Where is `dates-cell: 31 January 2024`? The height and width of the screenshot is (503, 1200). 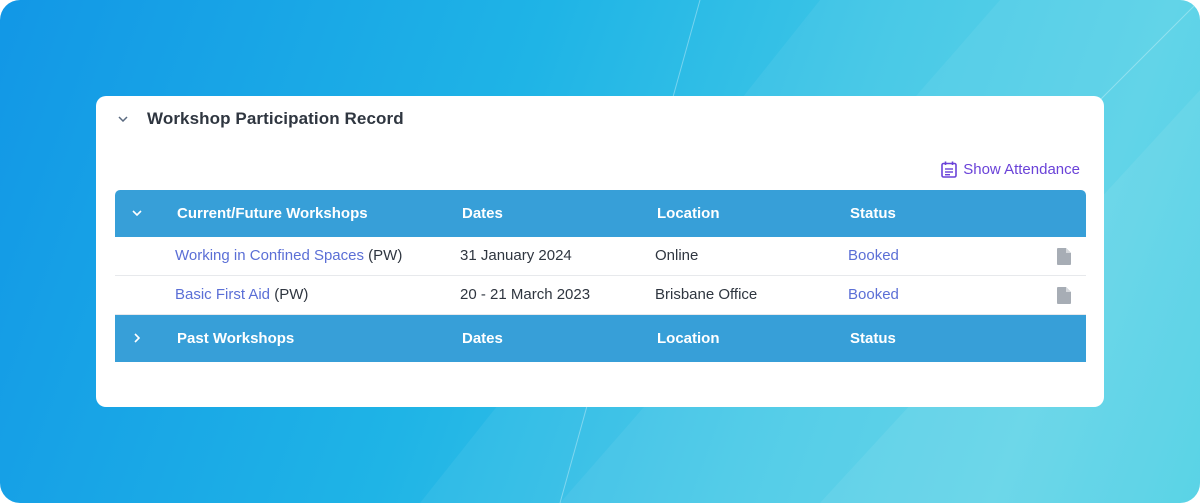 dates-cell: 31 January 2024 is located at coordinates (516, 255).